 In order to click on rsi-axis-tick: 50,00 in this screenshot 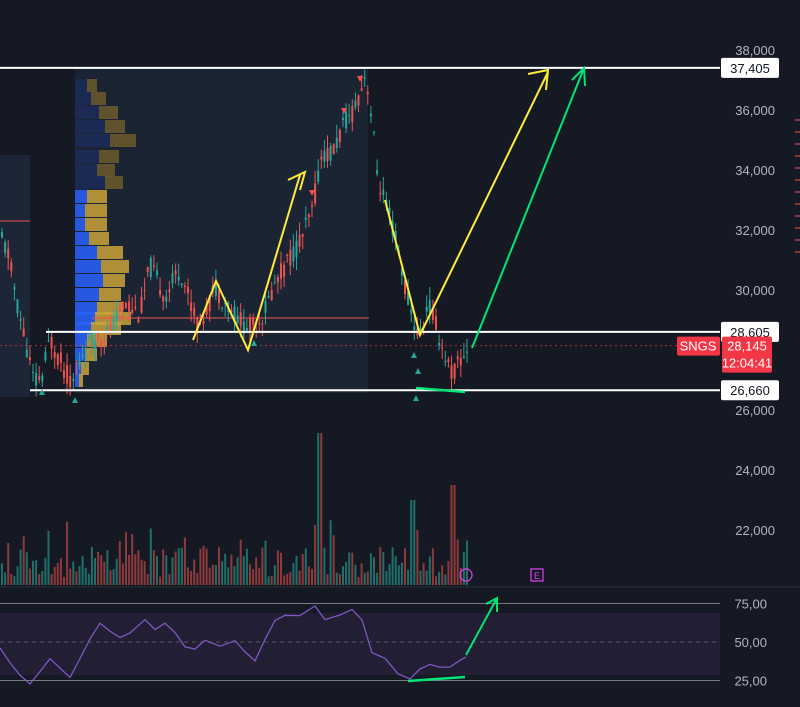, I will do `click(750, 642)`.